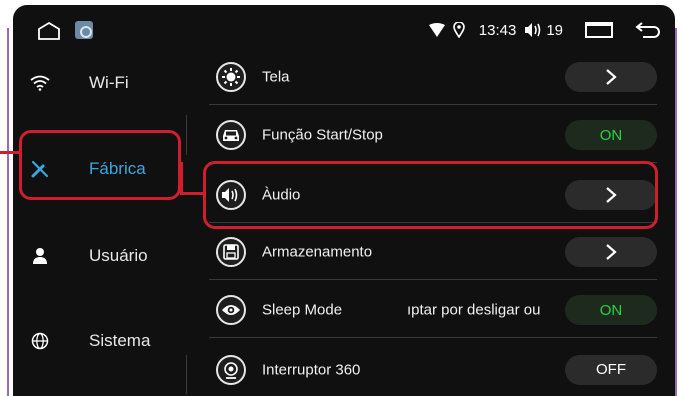  What do you see at coordinates (611, 369) in the screenshot?
I see `interruptor-360-toggle: OFF` at bounding box center [611, 369].